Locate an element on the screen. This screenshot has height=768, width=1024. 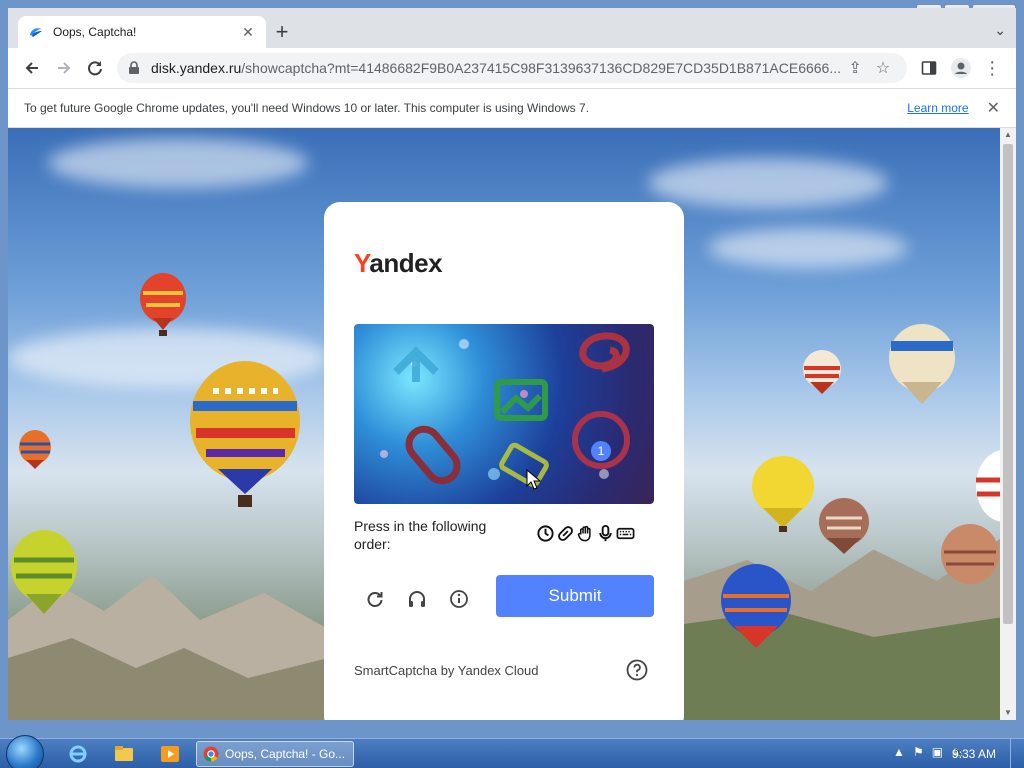
tab-strip: Oops, Captcha! ✕ + ⌄ is located at coordinates (512, 28).